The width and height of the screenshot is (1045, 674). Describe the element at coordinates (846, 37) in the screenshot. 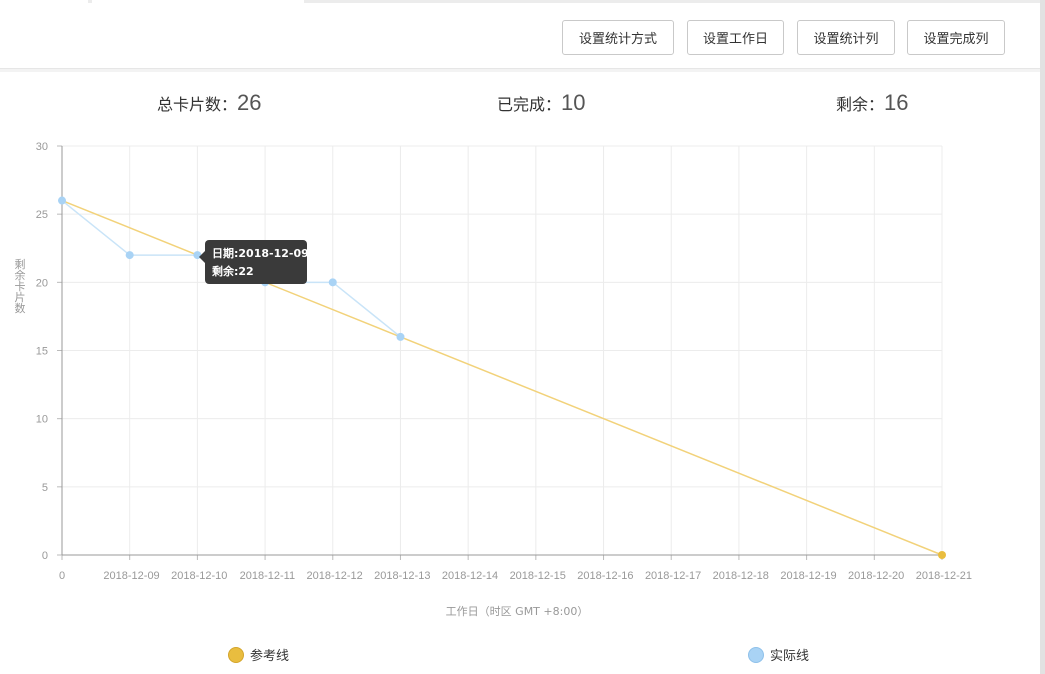

I see `set-statistic-columns-button: 设置统计列` at that location.